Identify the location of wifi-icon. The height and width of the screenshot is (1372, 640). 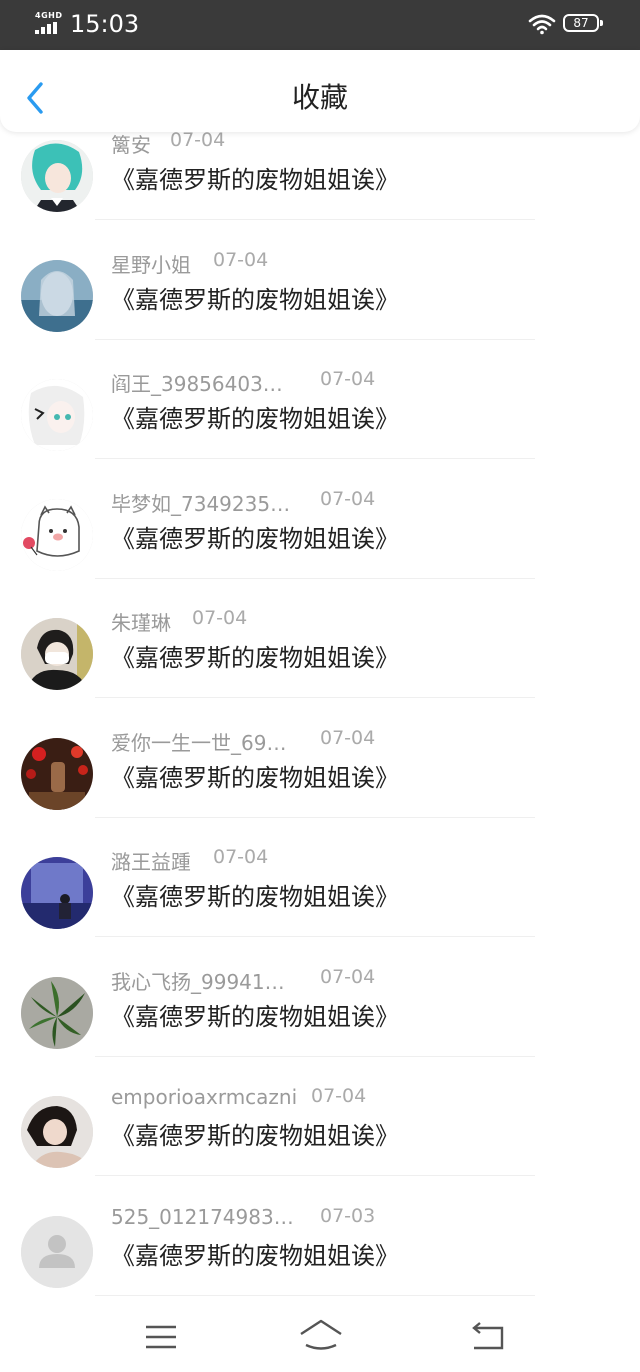
(542, 24).